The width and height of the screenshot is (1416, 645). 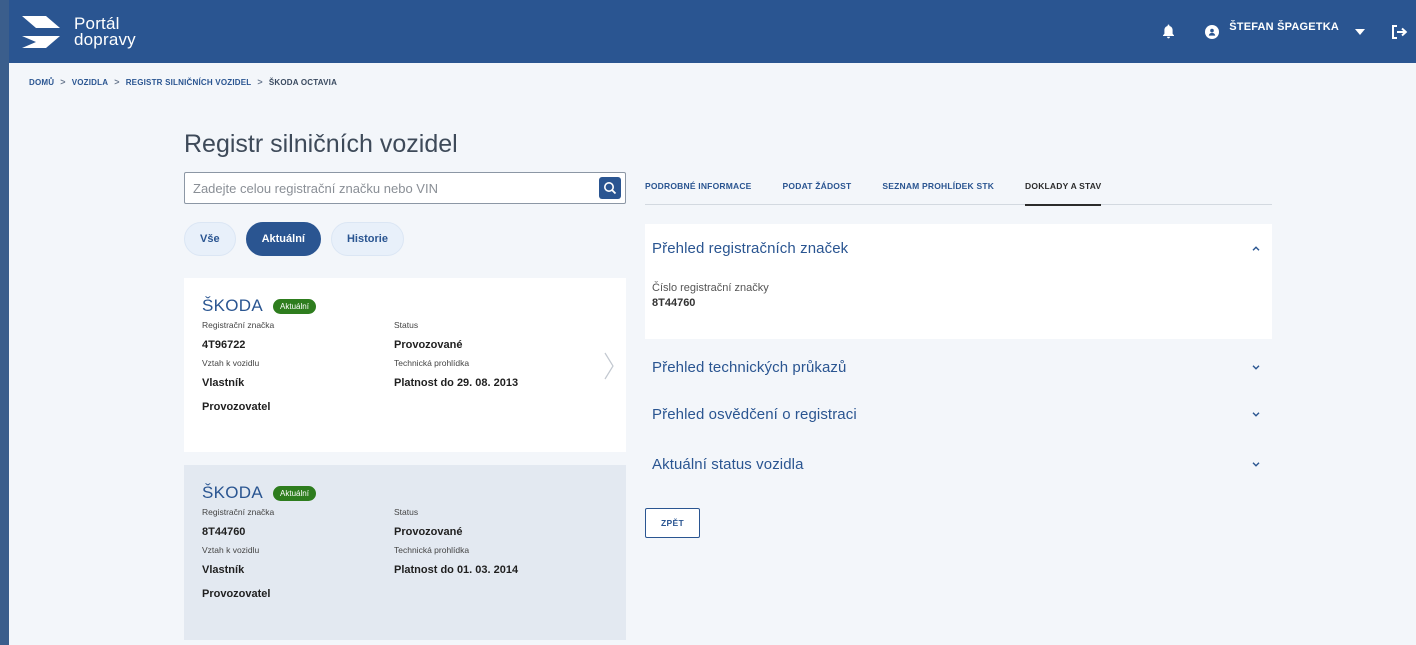 What do you see at coordinates (210, 239) in the screenshot?
I see `filter-all: Vše` at bounding box center [210, 239].